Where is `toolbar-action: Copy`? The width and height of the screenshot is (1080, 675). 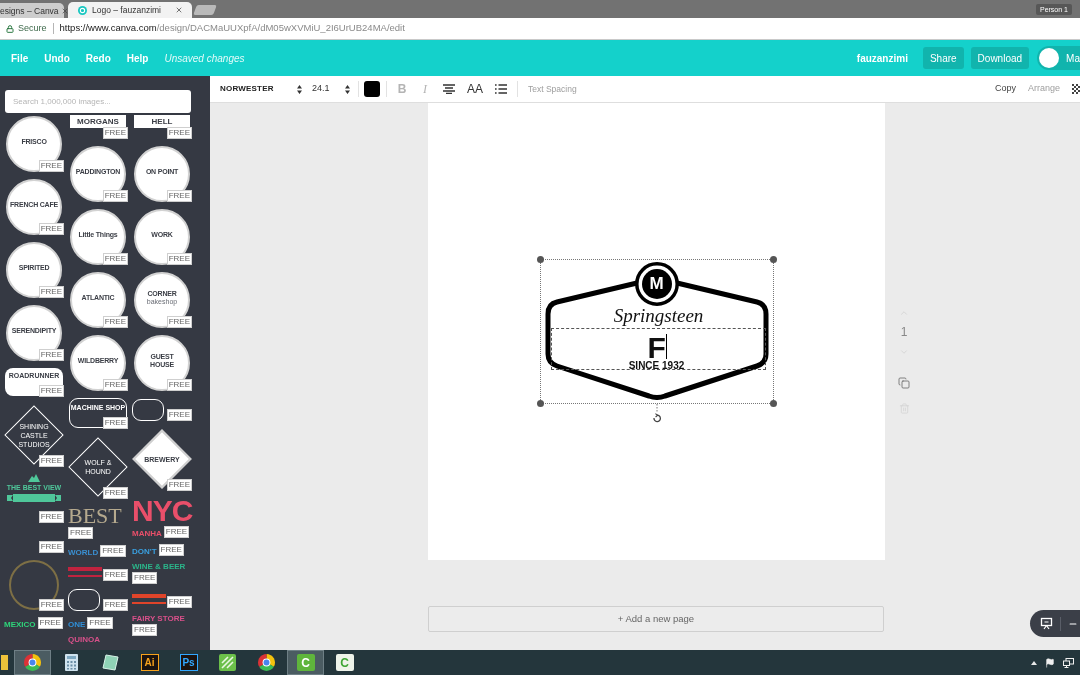
toolbar-action: Copy is located at coordinates (1005, 89).